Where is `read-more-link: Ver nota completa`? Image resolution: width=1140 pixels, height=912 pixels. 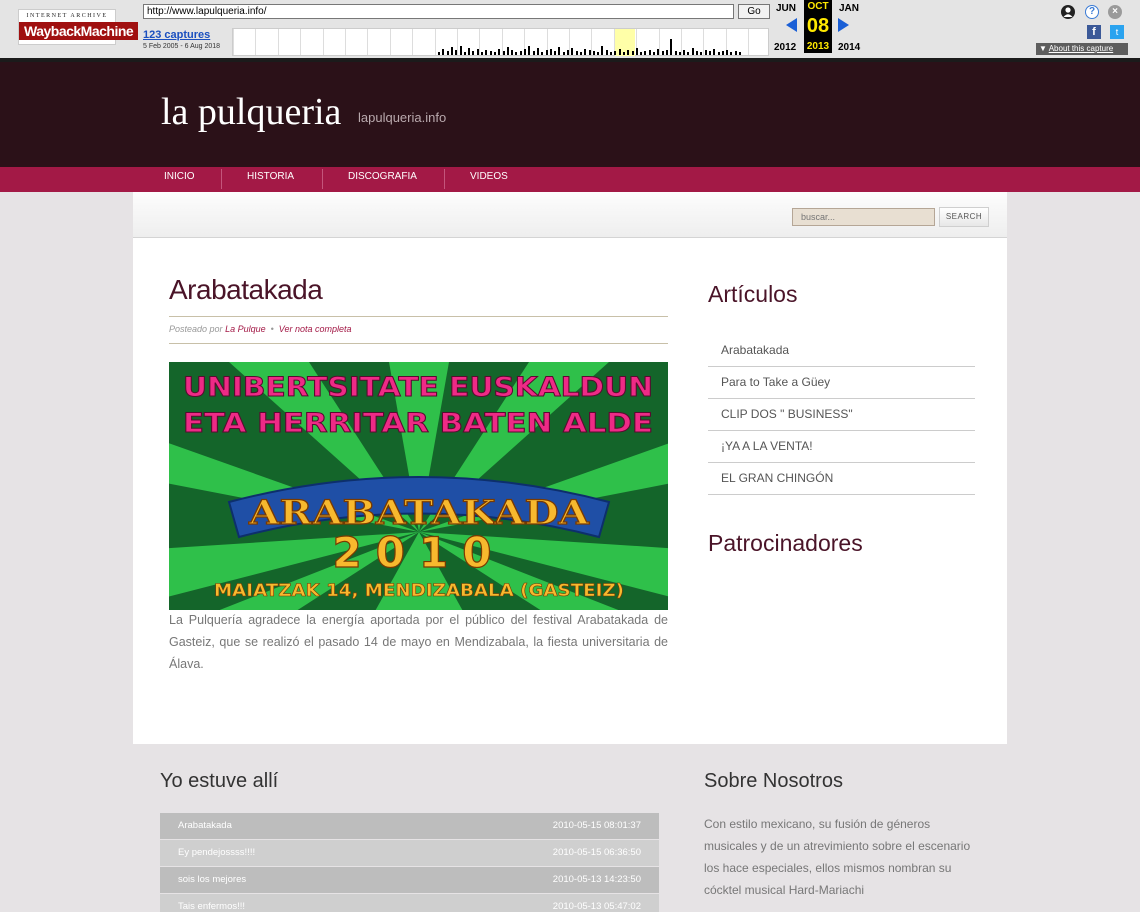 read-more-link: Ver nota completa is located at coordinates (315, 329).